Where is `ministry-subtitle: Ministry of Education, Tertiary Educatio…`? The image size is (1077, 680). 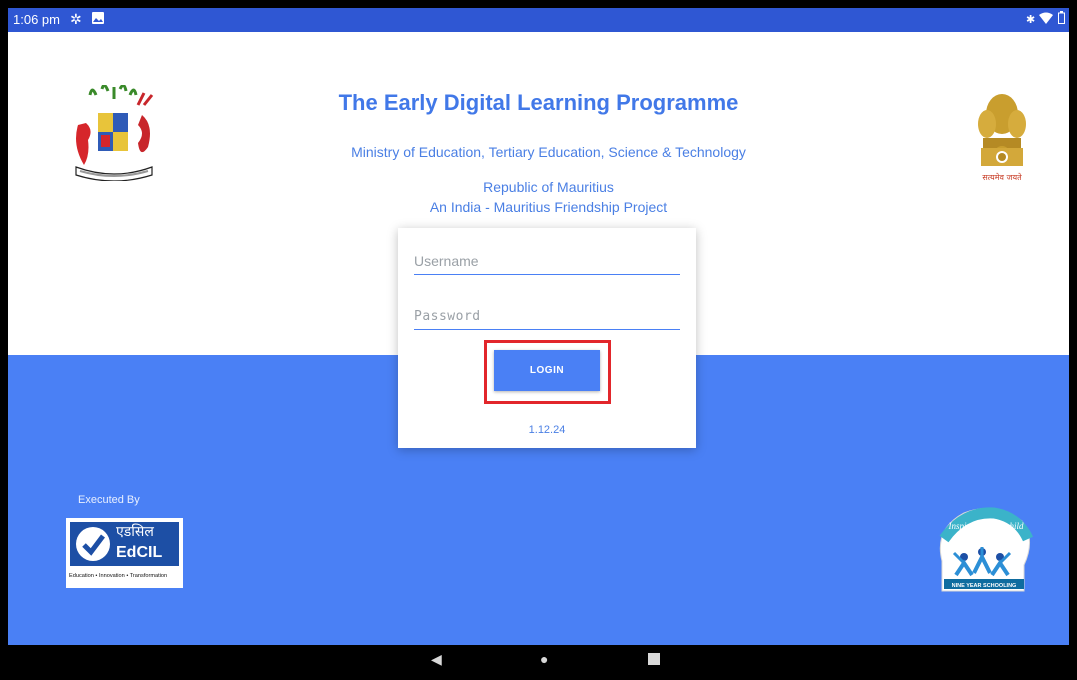 ministry-subtitle: Ministry of Education, Tertiary Educatio… is located at coordinates (548, 152).